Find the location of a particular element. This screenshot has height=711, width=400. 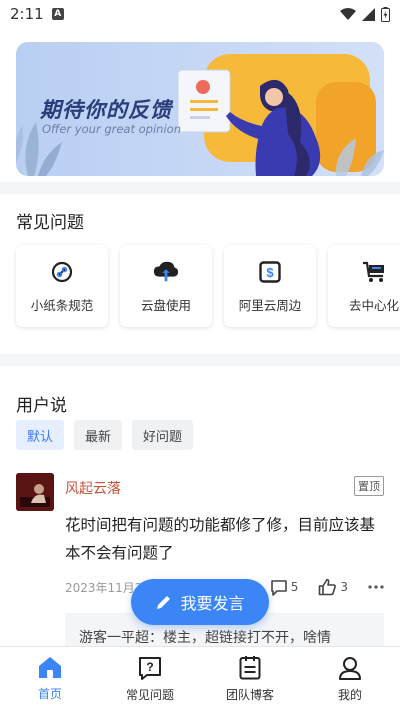

filter-latest: 最新 is located at coordinates (98, 435).